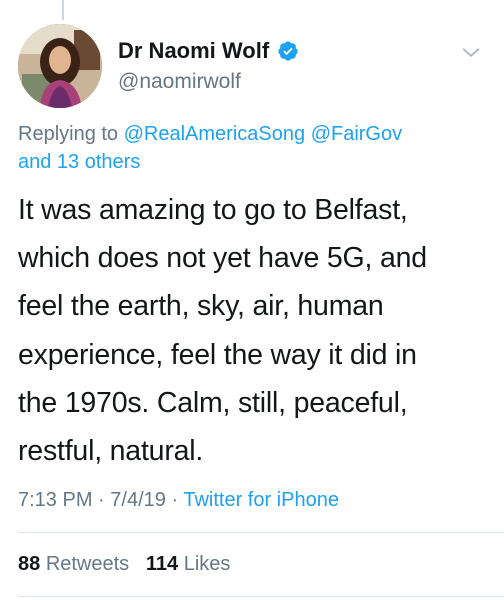 This screenshot has height=600, width=504. I want to click on tweet-source-link: Twitter for iPhone, so click(261, 500).